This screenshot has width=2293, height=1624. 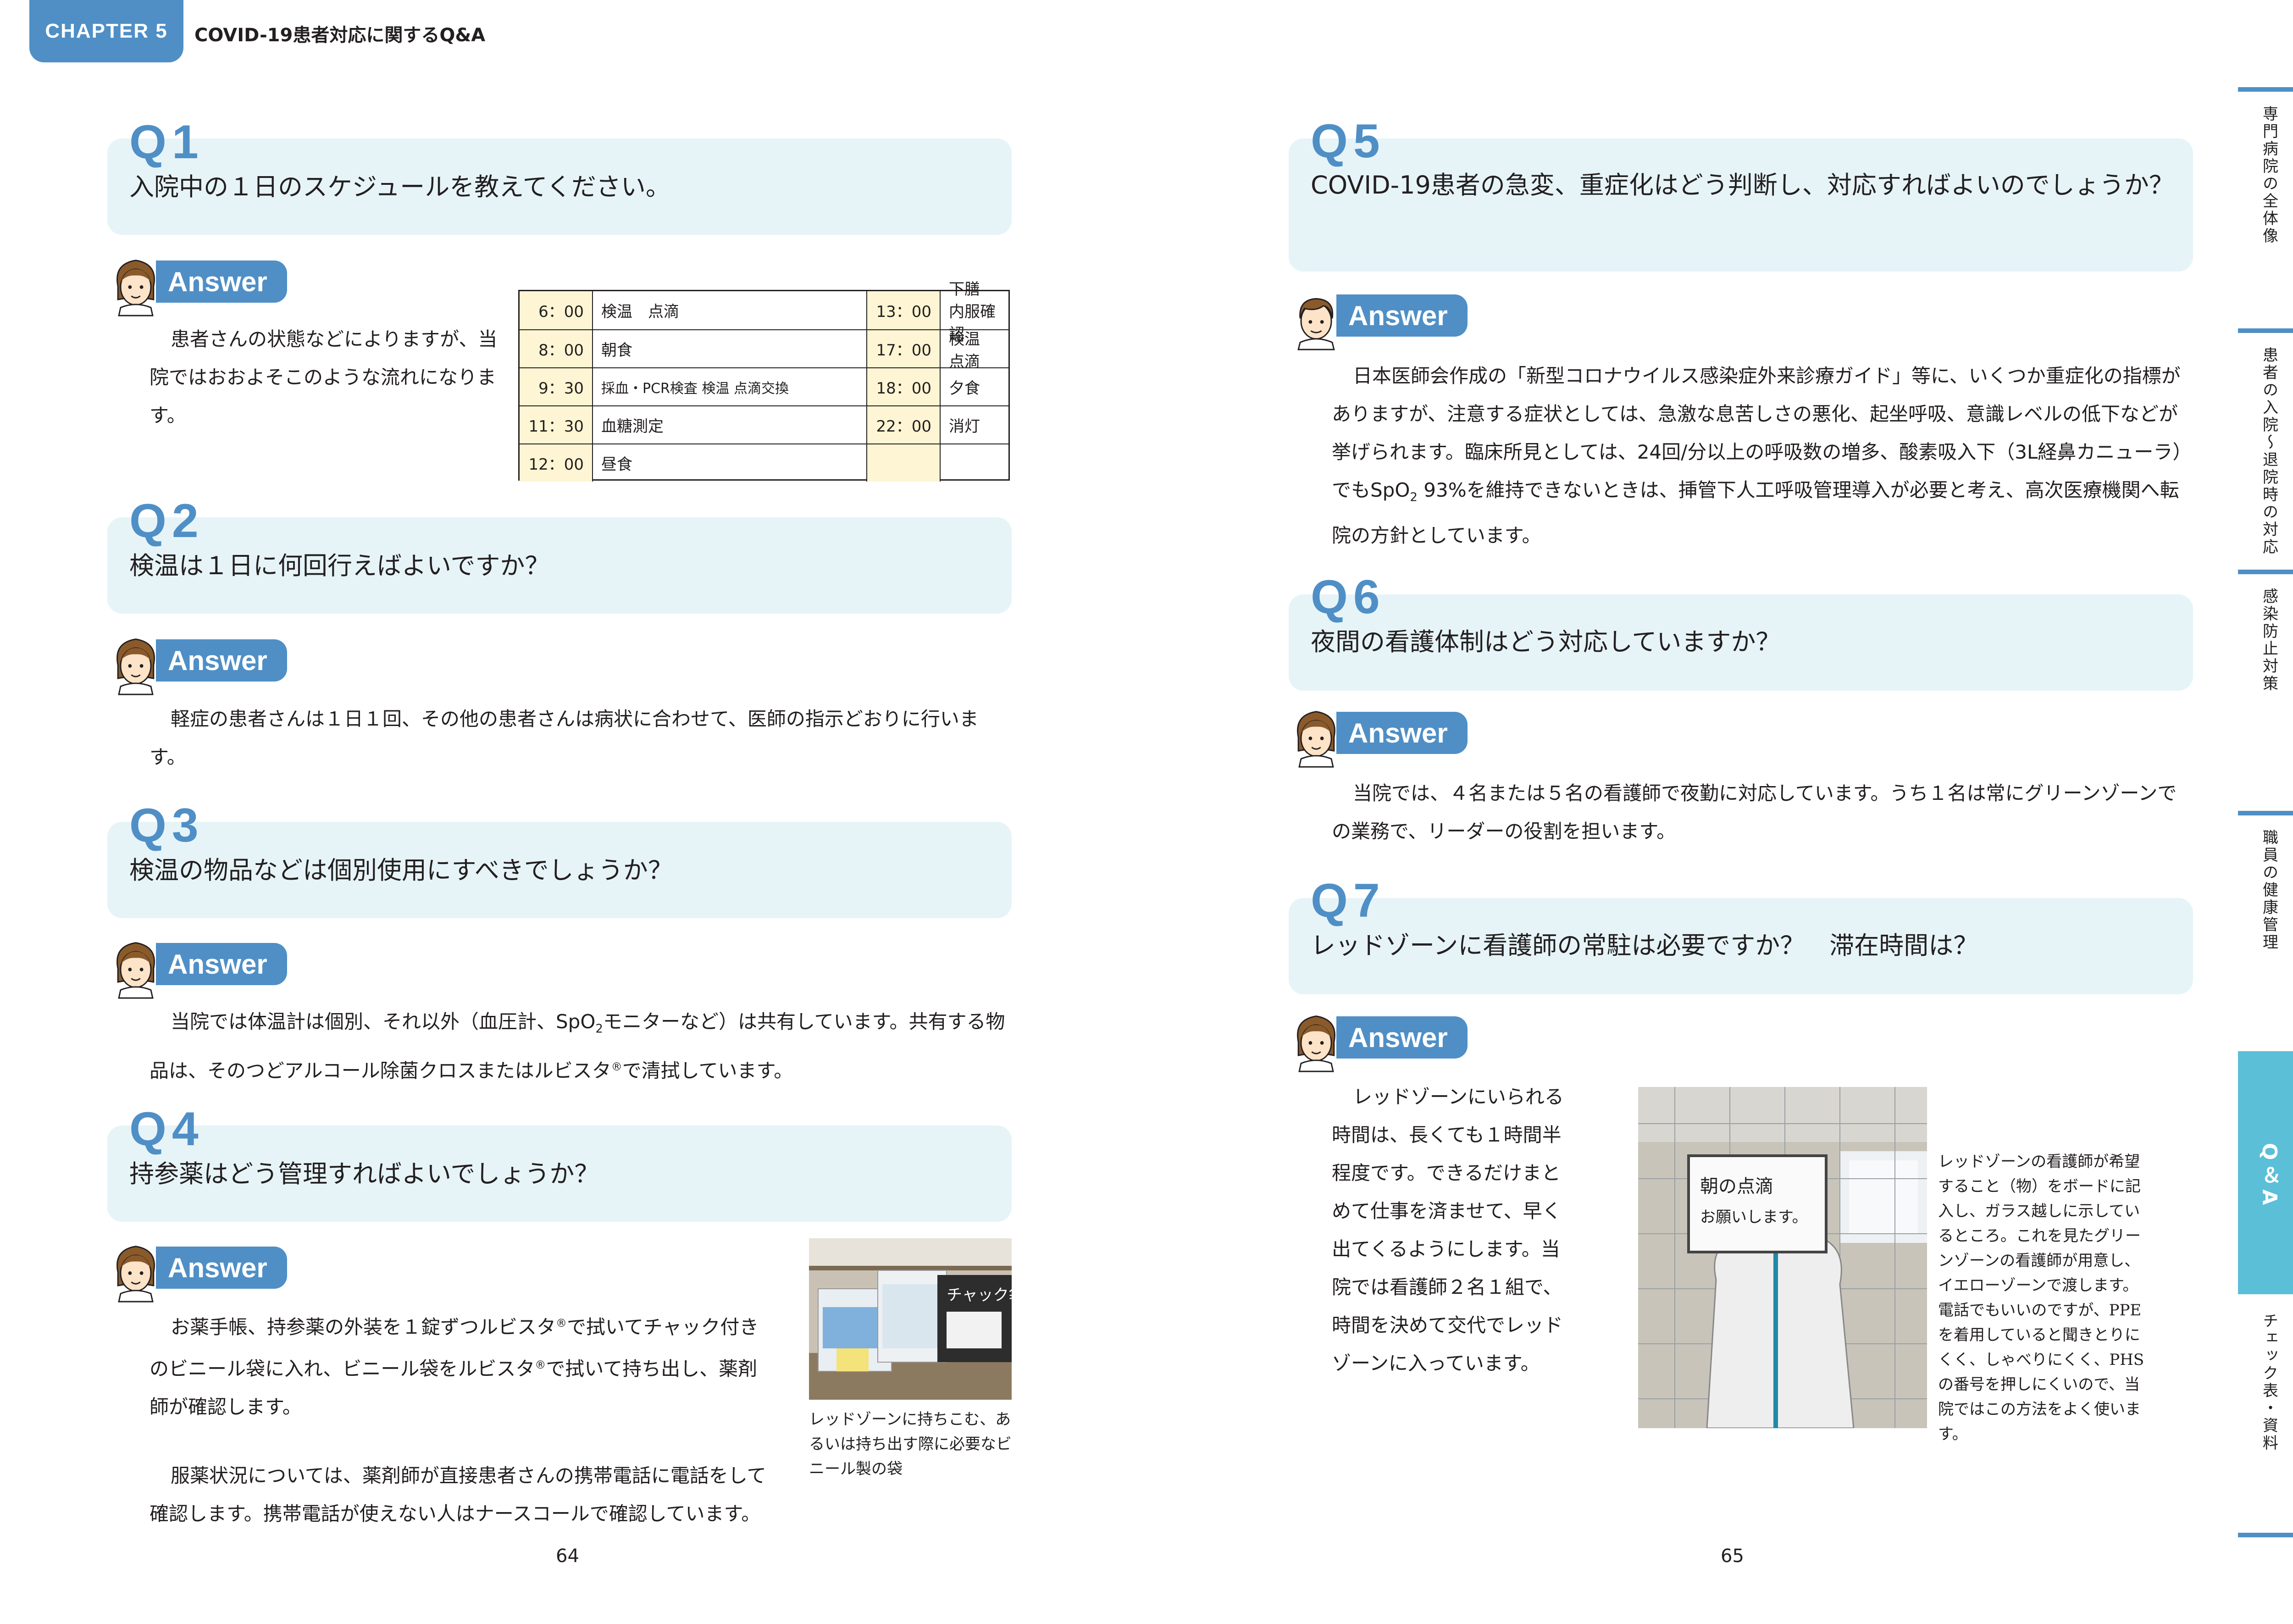 I want to click on chapter-title: COVID-19患者対応に関するQ&A, so click(x=340, y=35).